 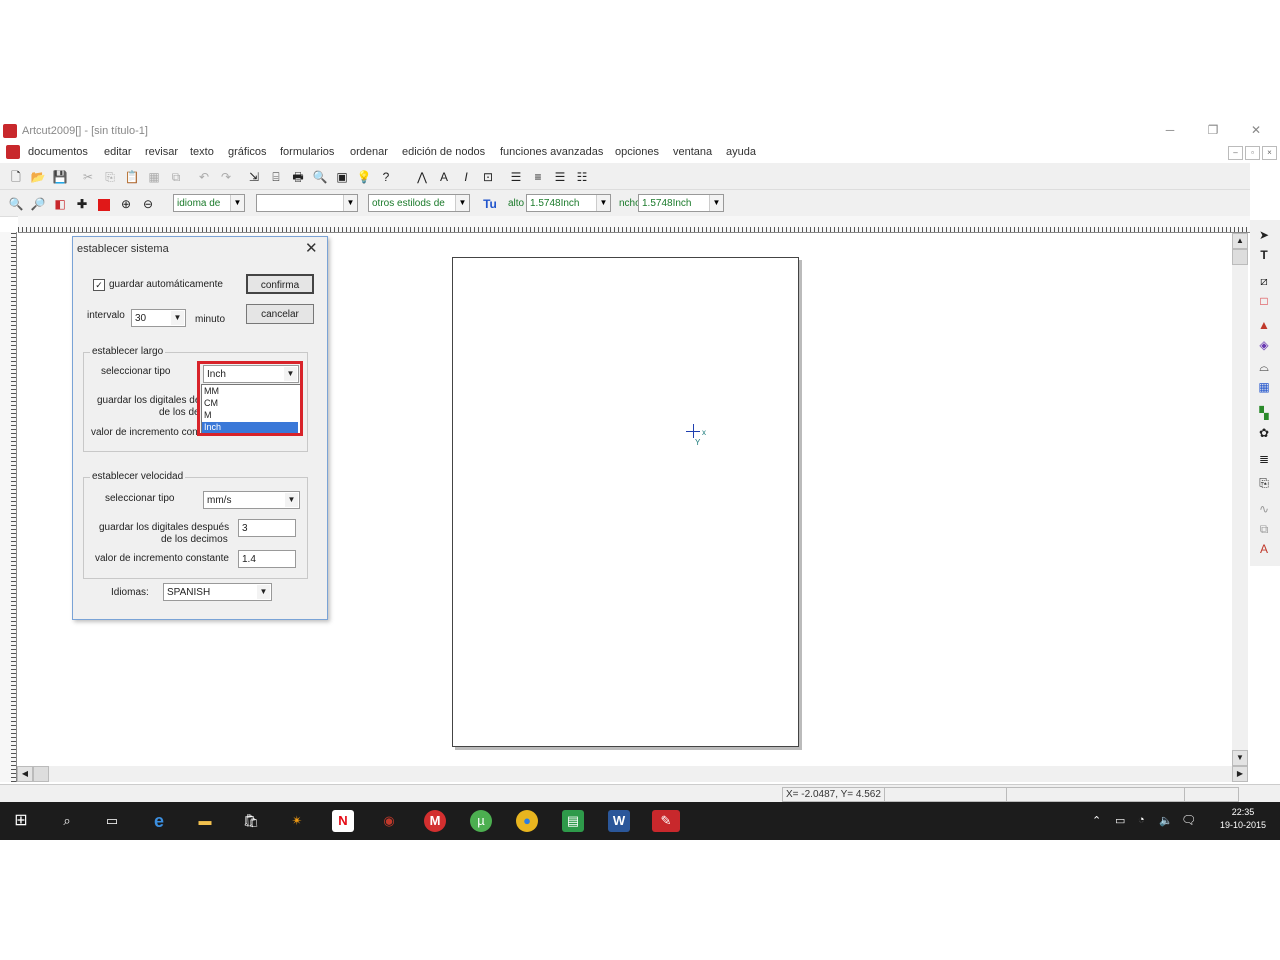 What do you see at coordinates (1264, 301) in the screenshot?
I see `rectangle-tool-icon: □` at bounding box center [1264, 301].